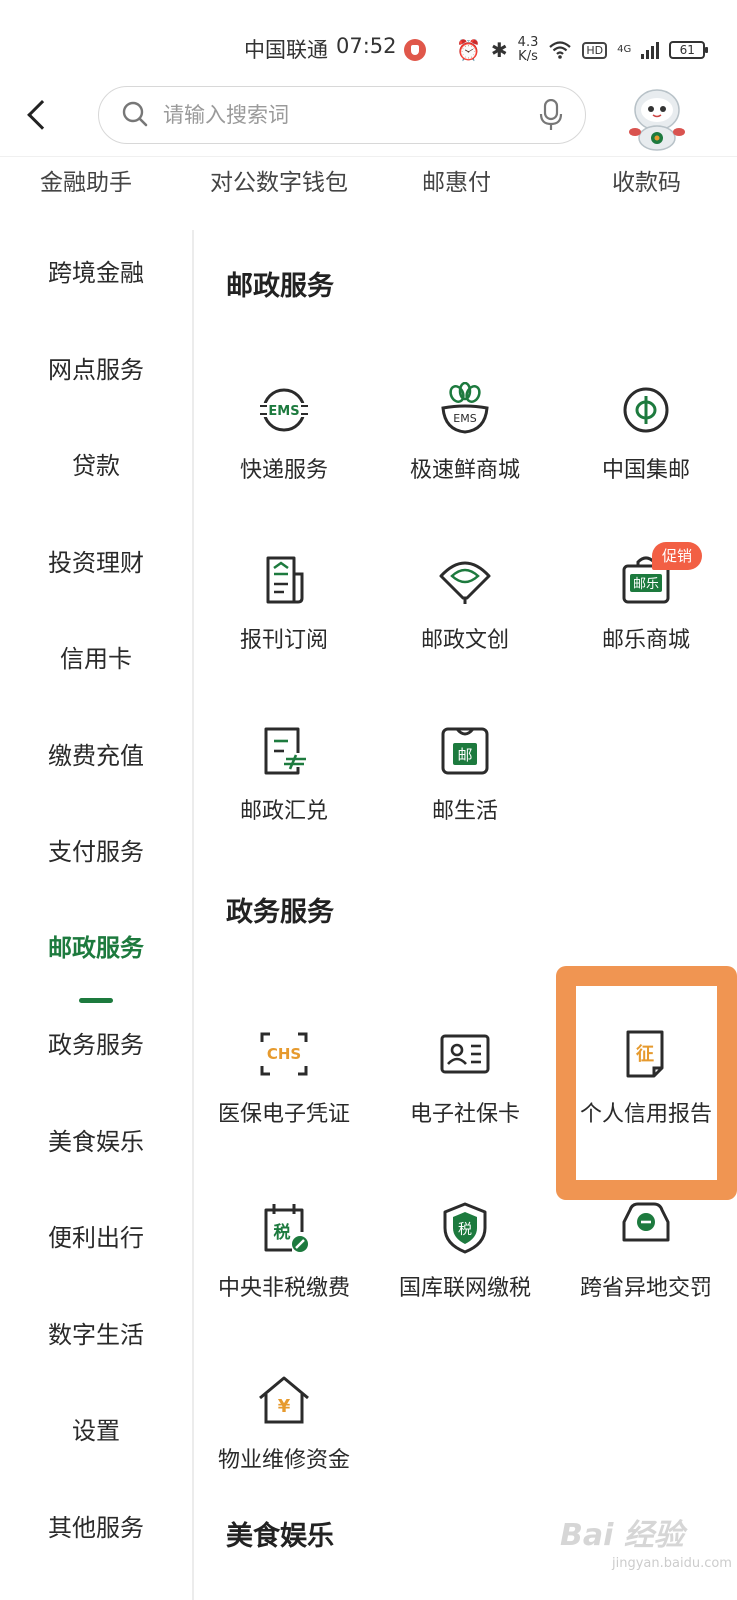 This screenshot has width=737, height=1600. Describe the element at coordinates (646, 1222) in the screenshot. I see `car-fine-icon` at that location.